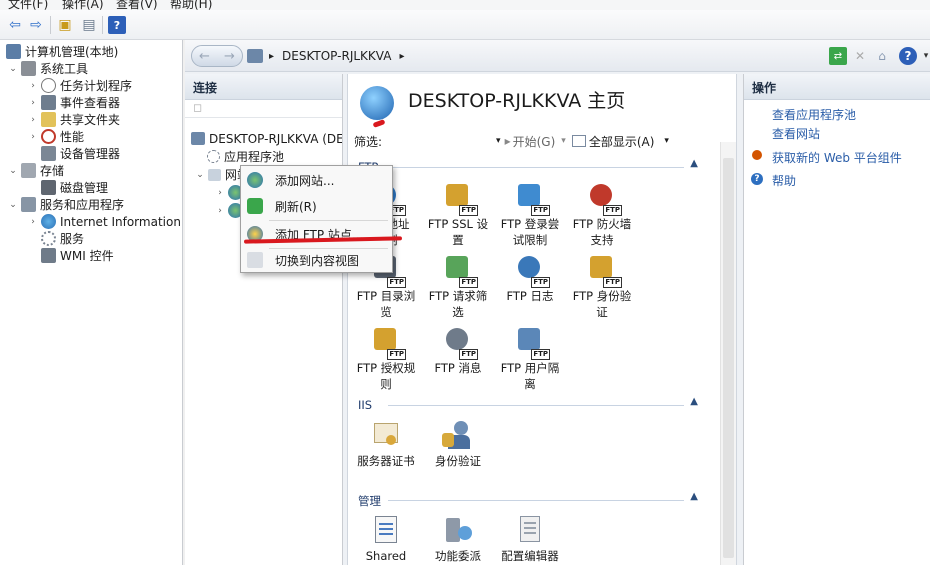  Describe the element at coordinates (229, 56) in the screenshot. I see `nav-forward-icon: →` at that location.